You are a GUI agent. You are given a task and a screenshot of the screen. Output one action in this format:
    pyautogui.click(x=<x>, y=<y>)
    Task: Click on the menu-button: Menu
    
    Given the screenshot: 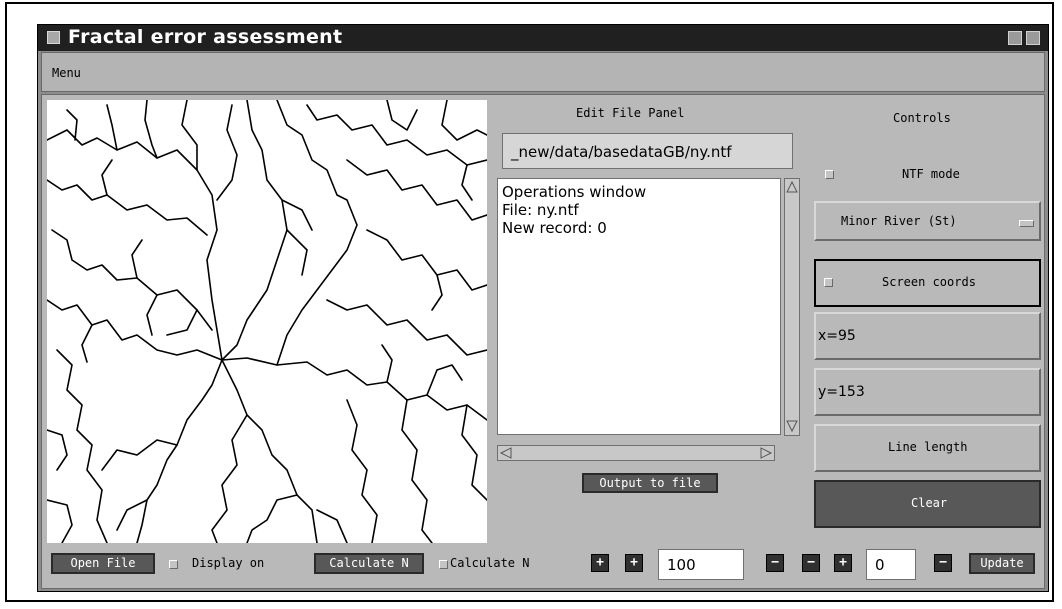 What is the action you would take?
    pyautogui.click(x=66, y=73)
    